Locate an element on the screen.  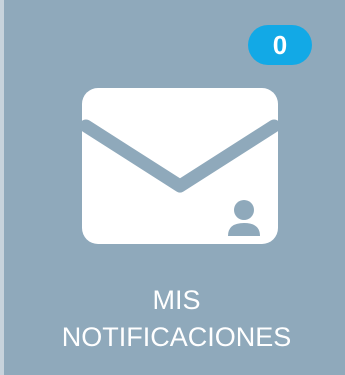
notification-count-badge: 0 is located at coordinates (280, 45).